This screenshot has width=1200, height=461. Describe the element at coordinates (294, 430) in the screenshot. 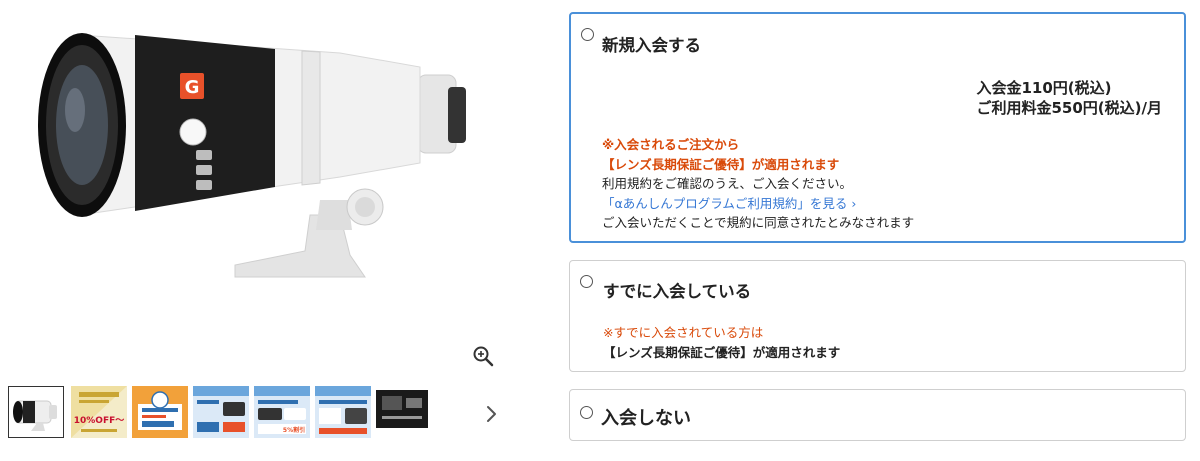

I see `thumb5-banner-text: 5%割引` at that location.